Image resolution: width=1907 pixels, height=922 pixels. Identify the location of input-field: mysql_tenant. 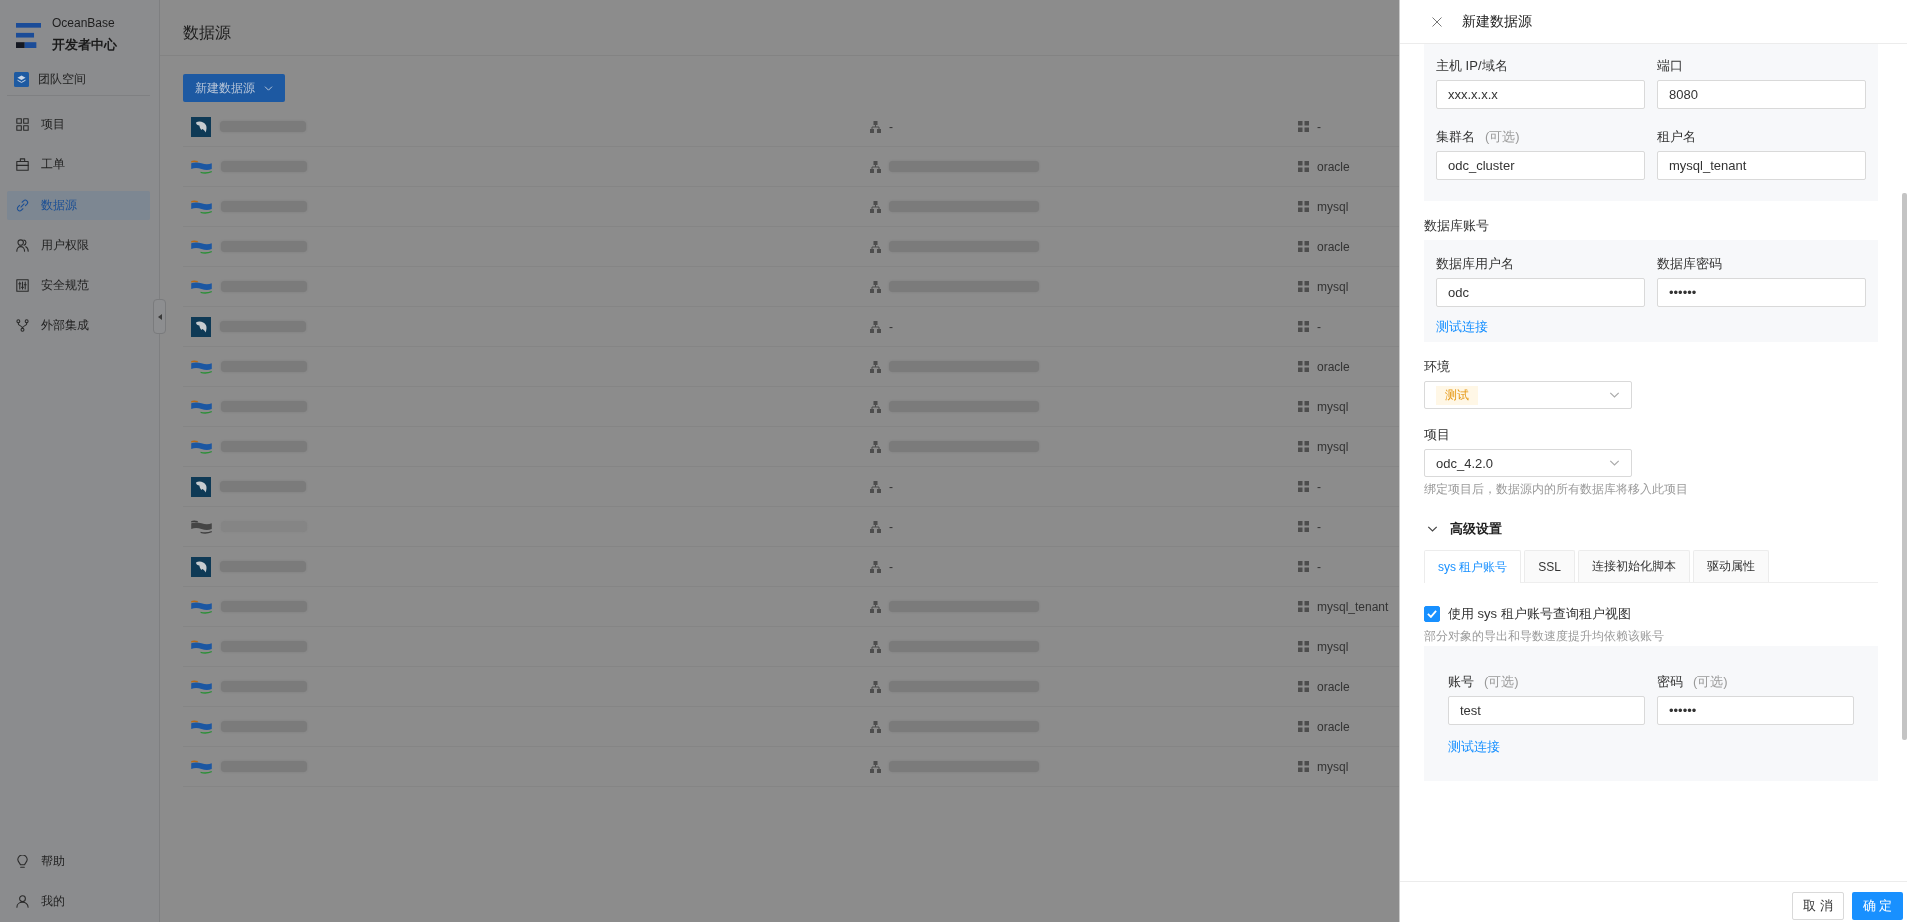
(1761, 165).